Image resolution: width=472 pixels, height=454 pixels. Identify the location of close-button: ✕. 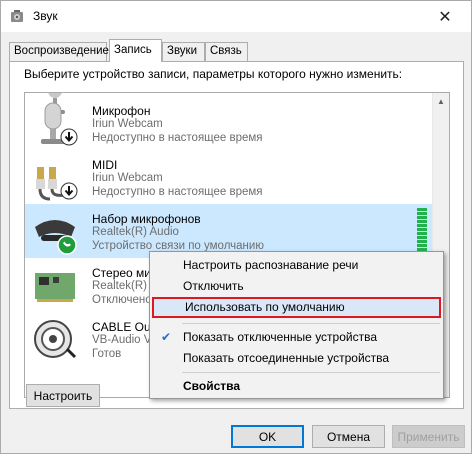
(445, 16).